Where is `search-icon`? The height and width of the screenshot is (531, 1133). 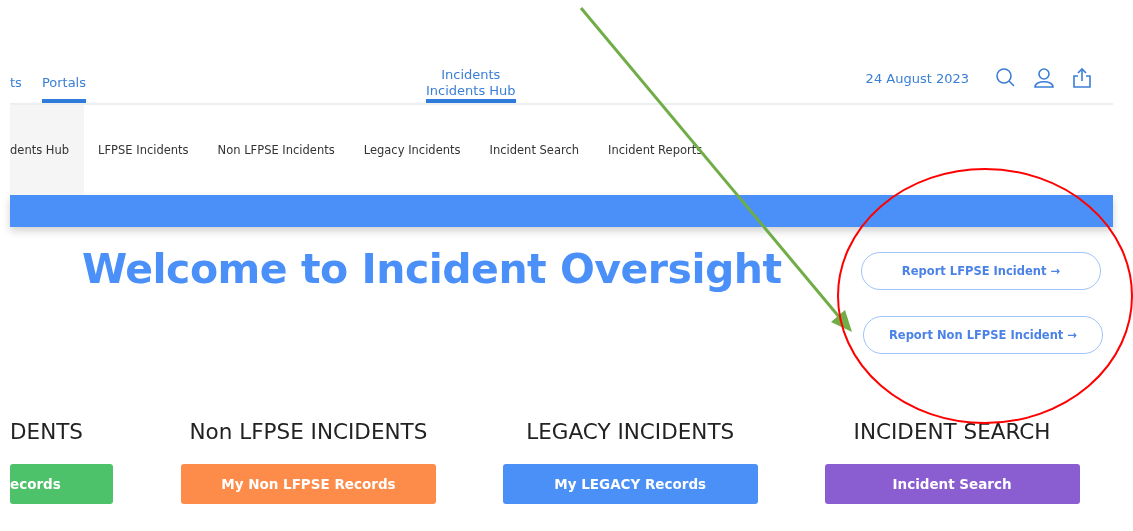 search-icon is located at coordinates (1006, 78).